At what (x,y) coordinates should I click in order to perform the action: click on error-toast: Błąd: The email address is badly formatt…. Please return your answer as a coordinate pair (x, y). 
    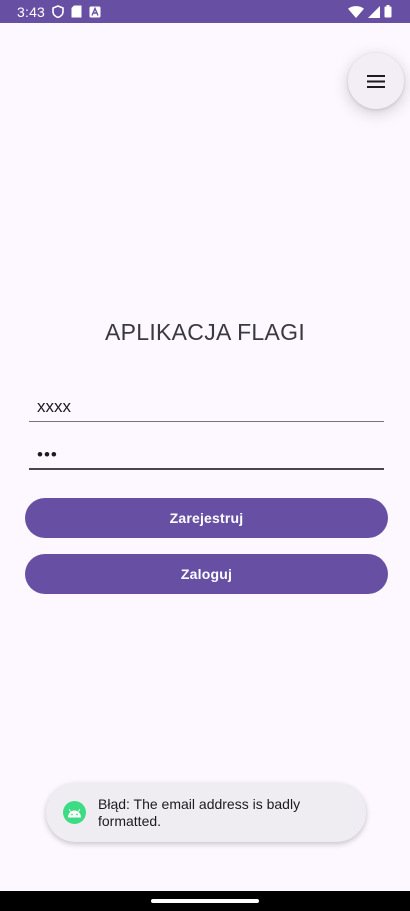
    Looking at the image, I should click on (206, 812).